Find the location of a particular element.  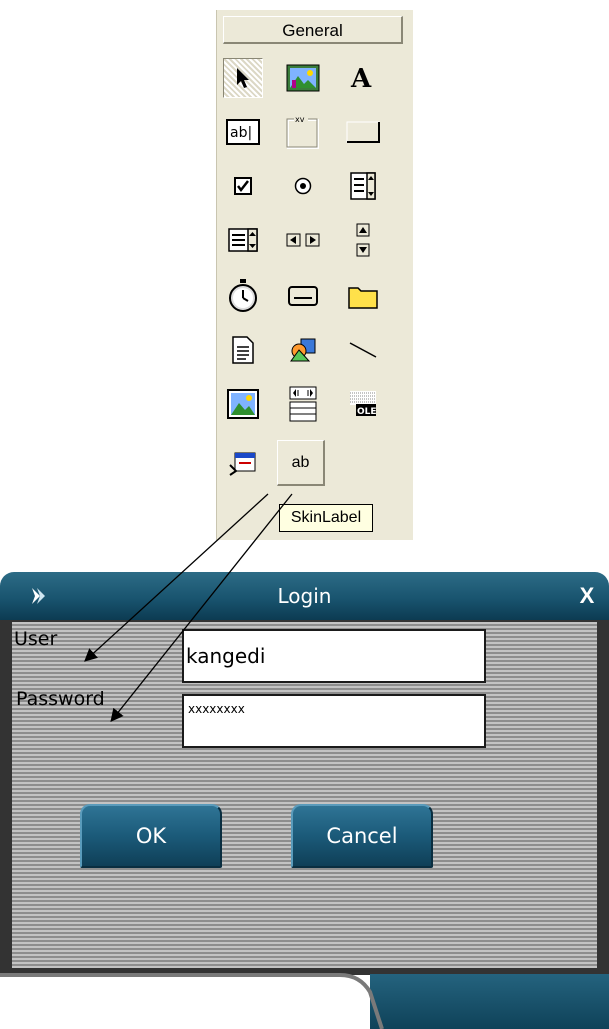

login-bottom-curve is located at coordinates (192, 1001).